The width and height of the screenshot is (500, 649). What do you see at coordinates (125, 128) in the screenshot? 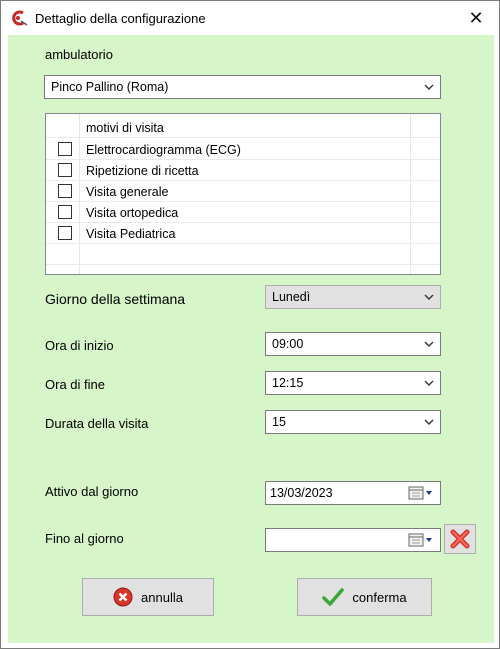
I see `motivi-header: motivi di visita` at bounding box center [125, 128].